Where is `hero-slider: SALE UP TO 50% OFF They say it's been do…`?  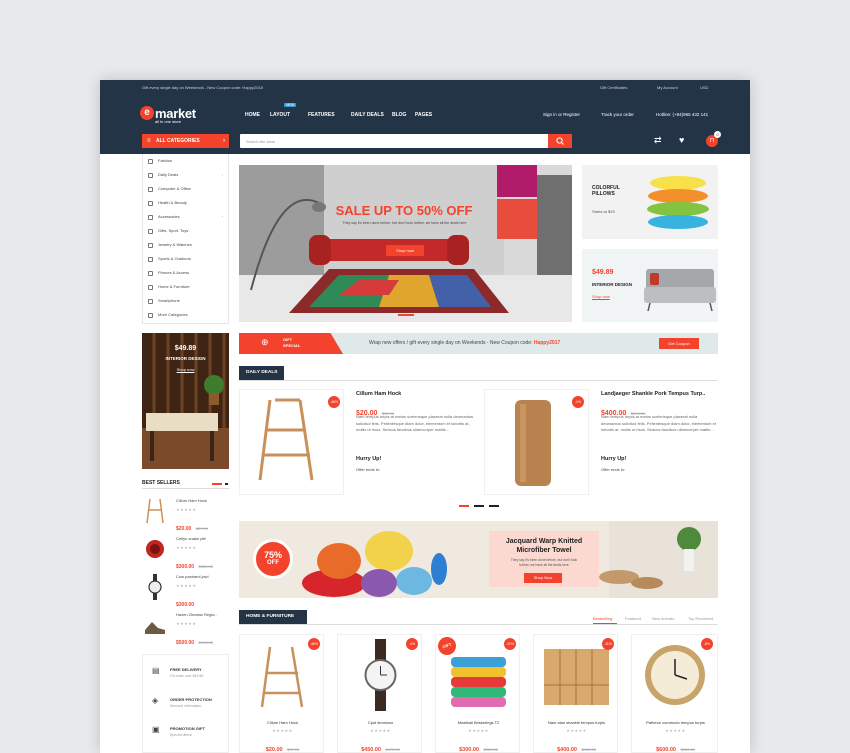 hero-slider: SALE UP TO 50% OFF They say it's been do… is located at coordinates (405, 243).